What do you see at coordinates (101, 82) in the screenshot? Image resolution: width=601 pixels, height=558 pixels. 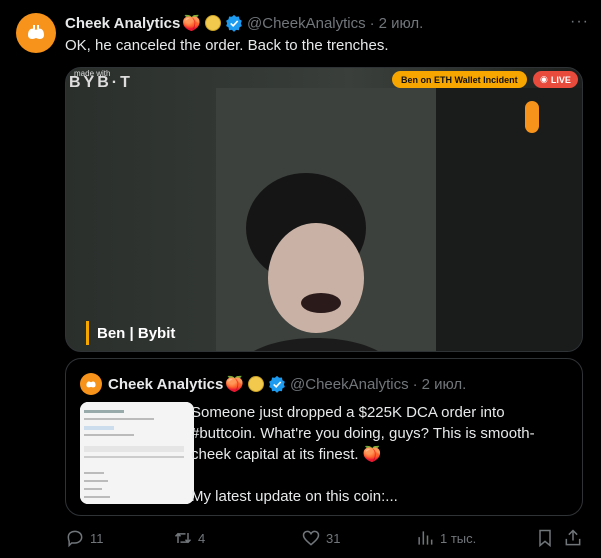 I see `bybit-watermark: BYB·T` at bounding box center [101, 82].